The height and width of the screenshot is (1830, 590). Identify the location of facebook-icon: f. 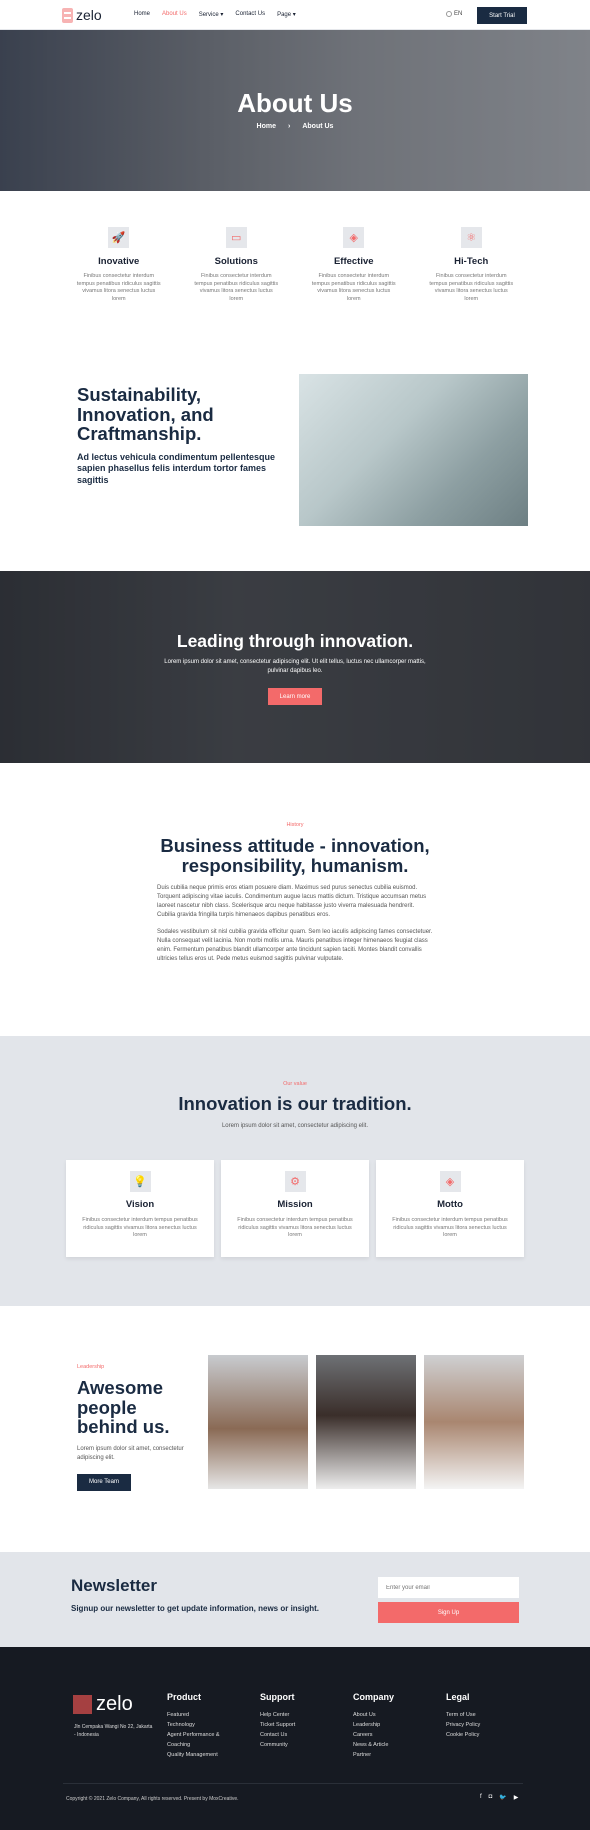
(481, 1797).